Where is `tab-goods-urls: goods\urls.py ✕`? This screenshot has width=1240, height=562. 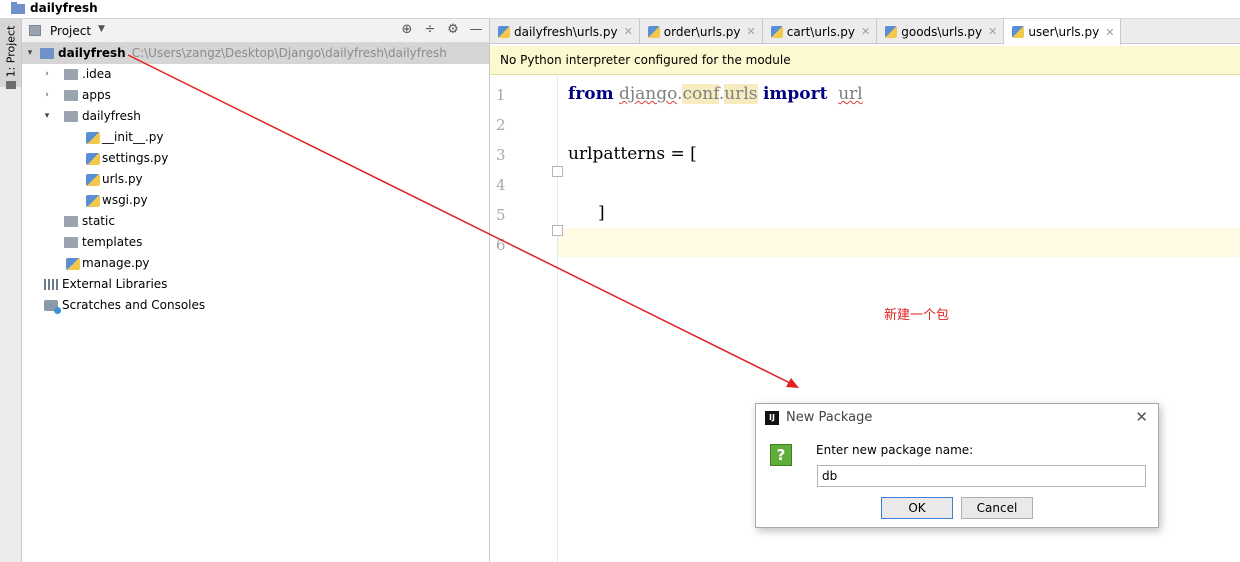
tab-goods-urls: goods\urls.py ✕ is located at coordinates (941, 31).